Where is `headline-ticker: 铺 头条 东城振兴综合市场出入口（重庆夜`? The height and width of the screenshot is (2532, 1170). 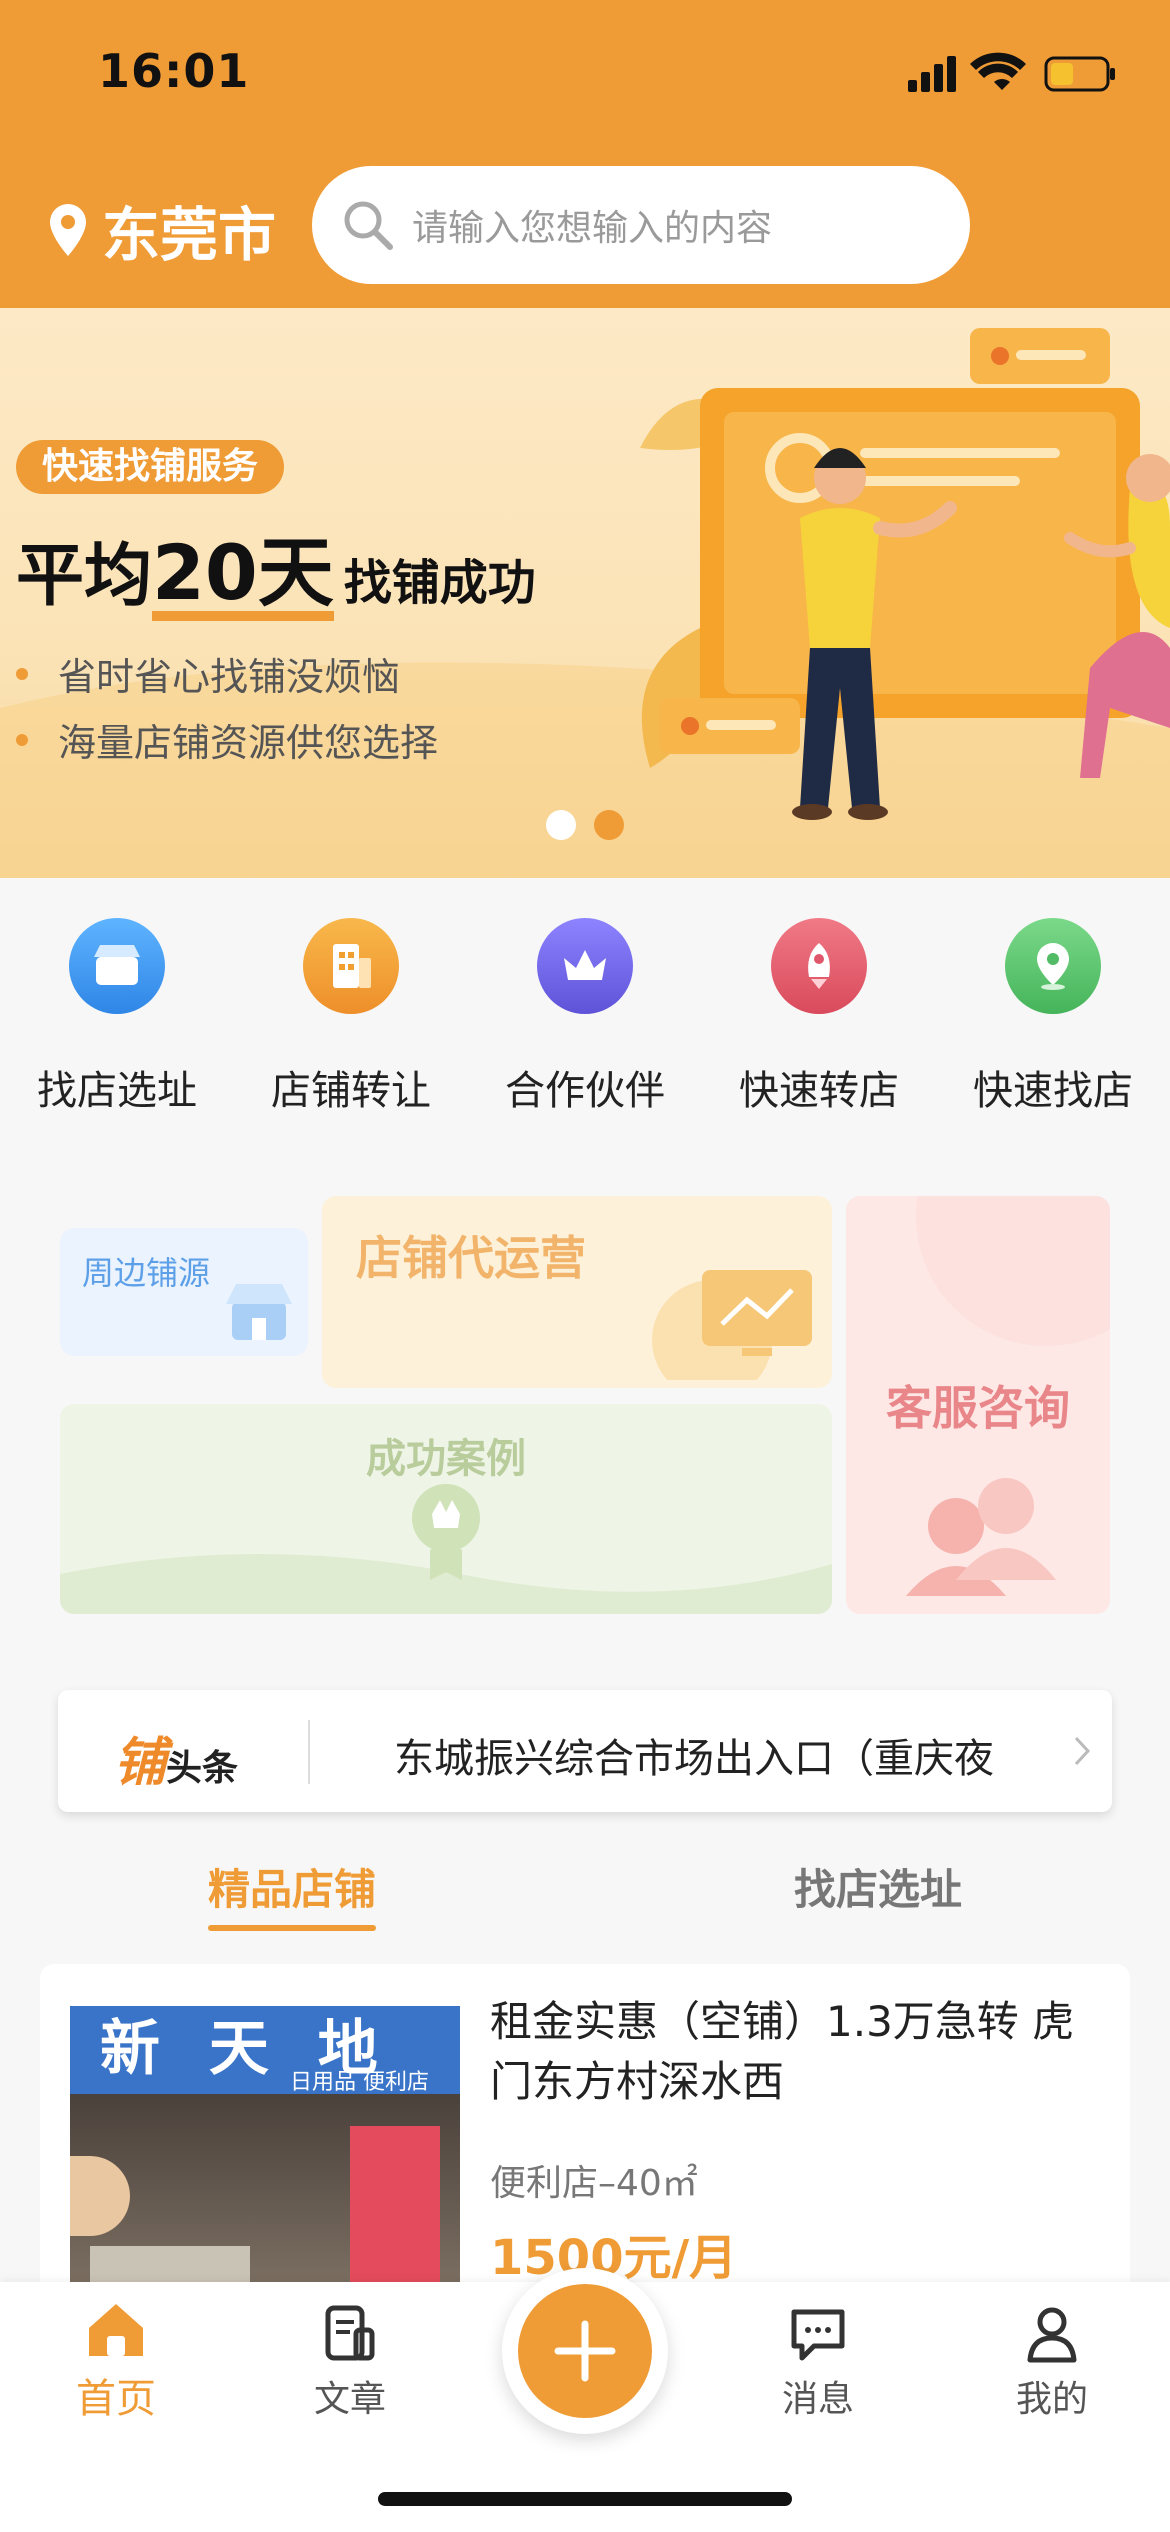 headline-ticker: 铺 头条 东城振兴综合市场出入口（重庆夜 is located at coordinates (585, 1751).